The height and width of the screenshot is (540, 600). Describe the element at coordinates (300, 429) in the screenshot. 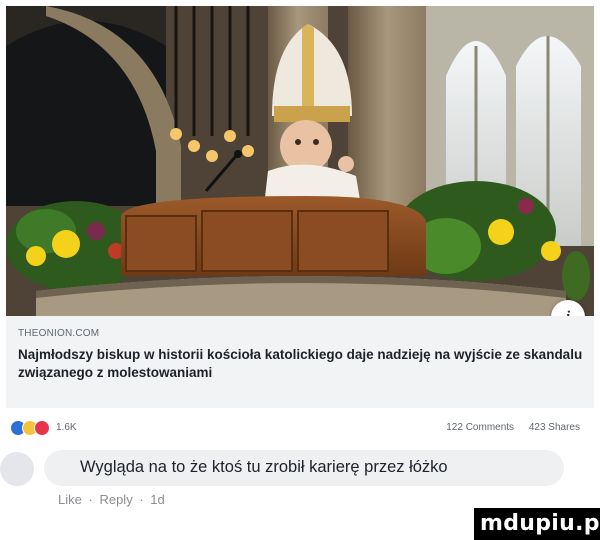

I see `reactions-bar: 1.6K 122 Comments 423 Shares` at that location.